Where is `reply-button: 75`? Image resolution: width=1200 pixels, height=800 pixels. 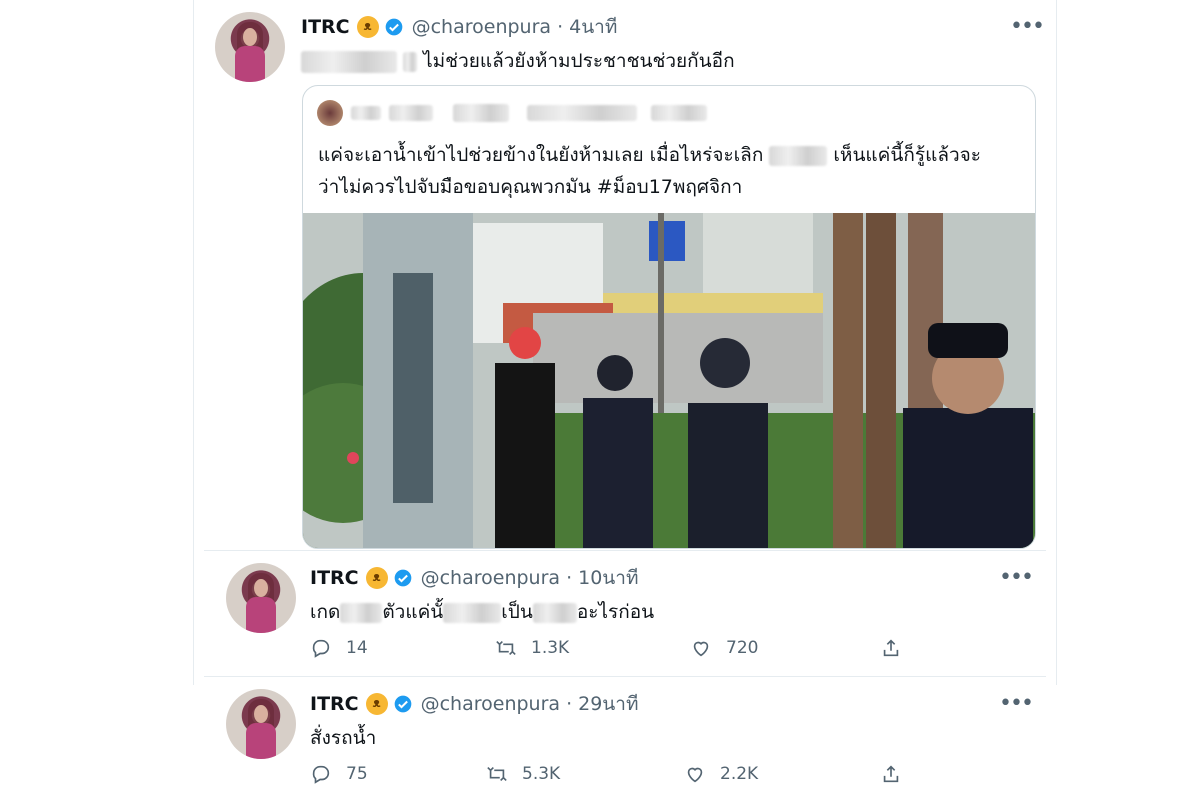
reply-button: 75 is located at coordinates (398, 774).